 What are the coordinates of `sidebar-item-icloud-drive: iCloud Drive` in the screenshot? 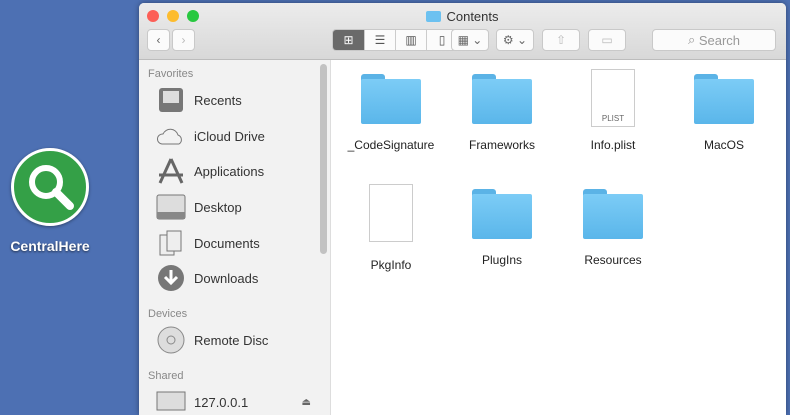 It's located at (210, 136).